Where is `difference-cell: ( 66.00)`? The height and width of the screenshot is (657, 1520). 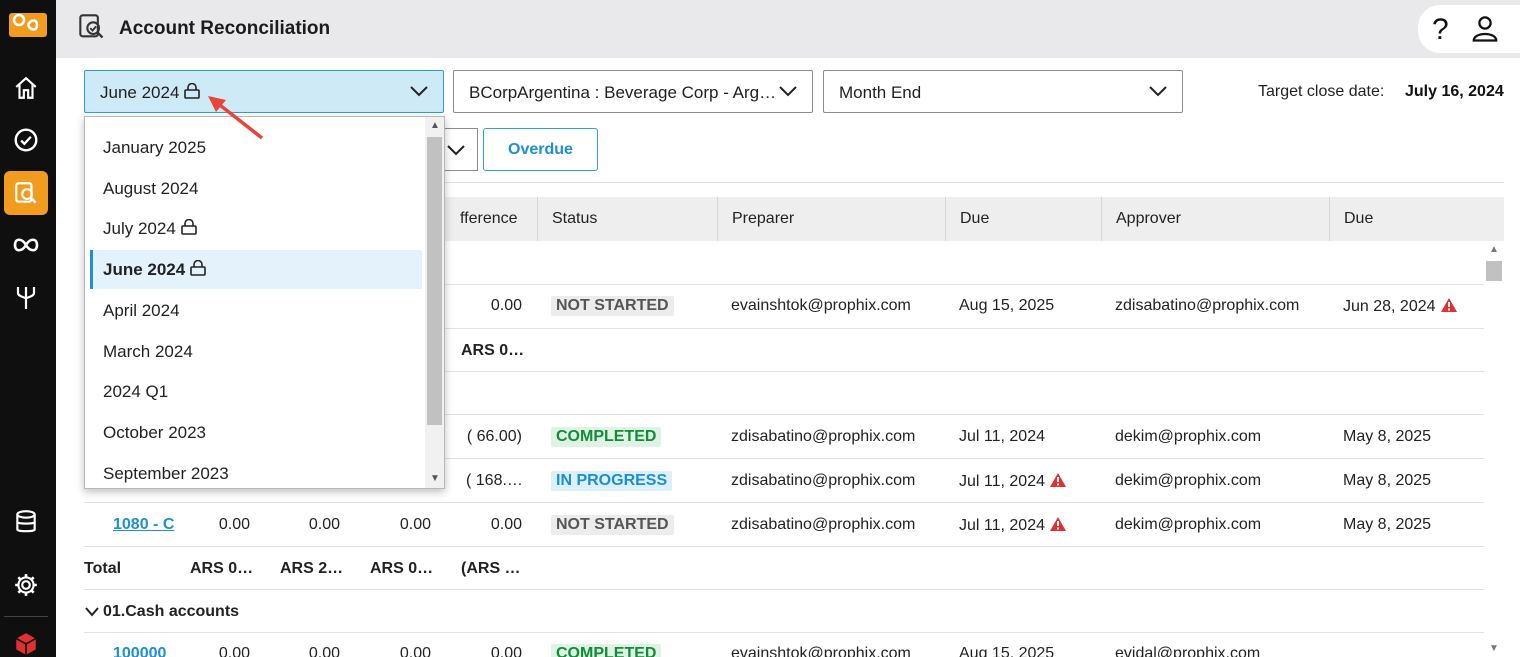
difference-cell: ( 66.00) is located at coordinates (494, 436).